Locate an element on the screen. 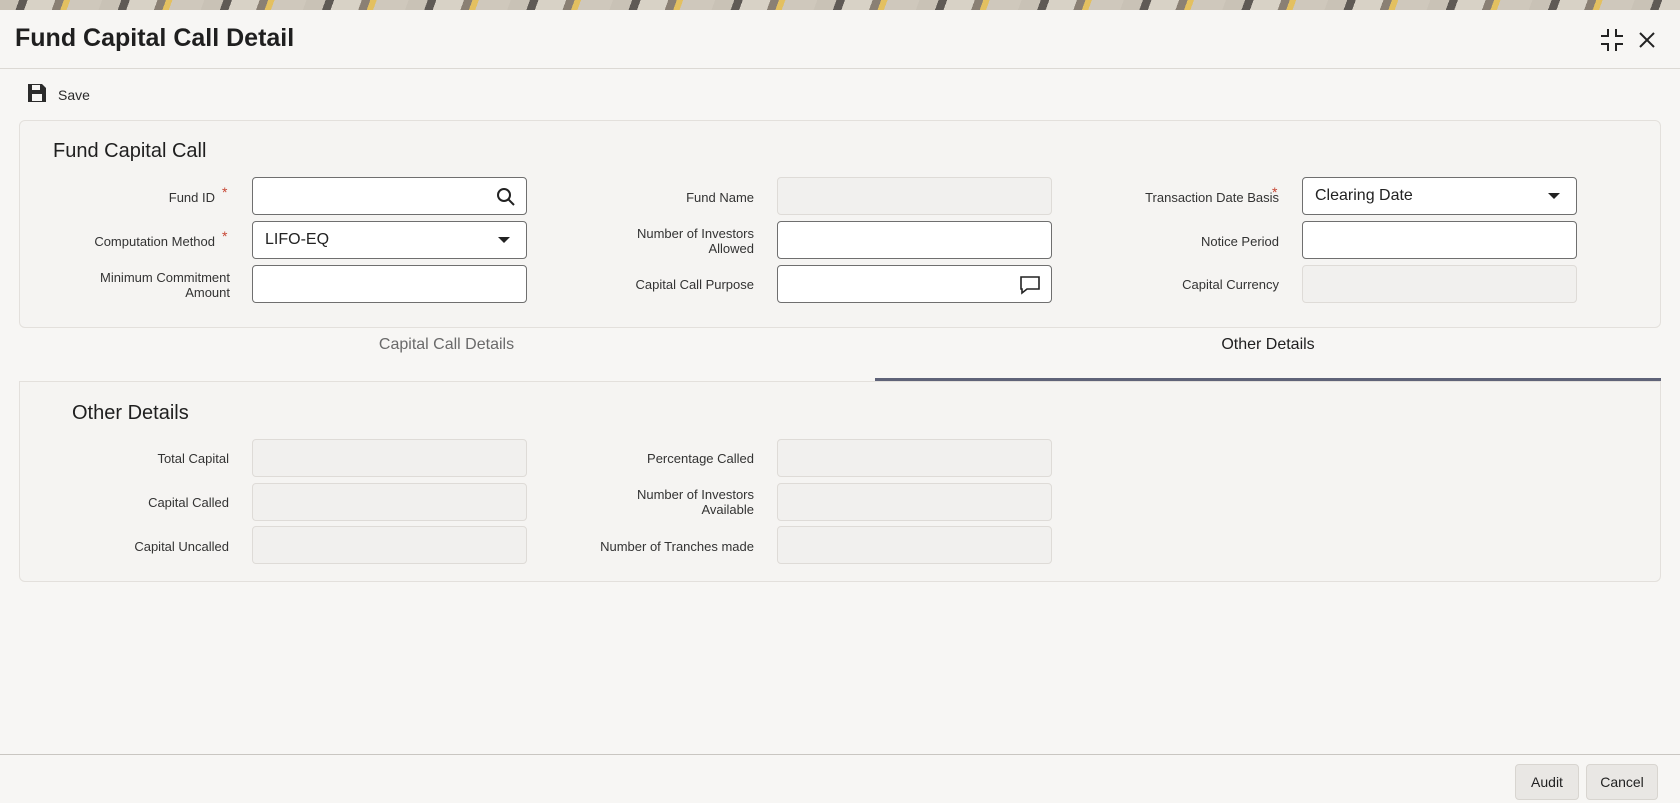 The image size is (1680, 803). number-of-tranches-made-field is located at coordinates (914, 545).